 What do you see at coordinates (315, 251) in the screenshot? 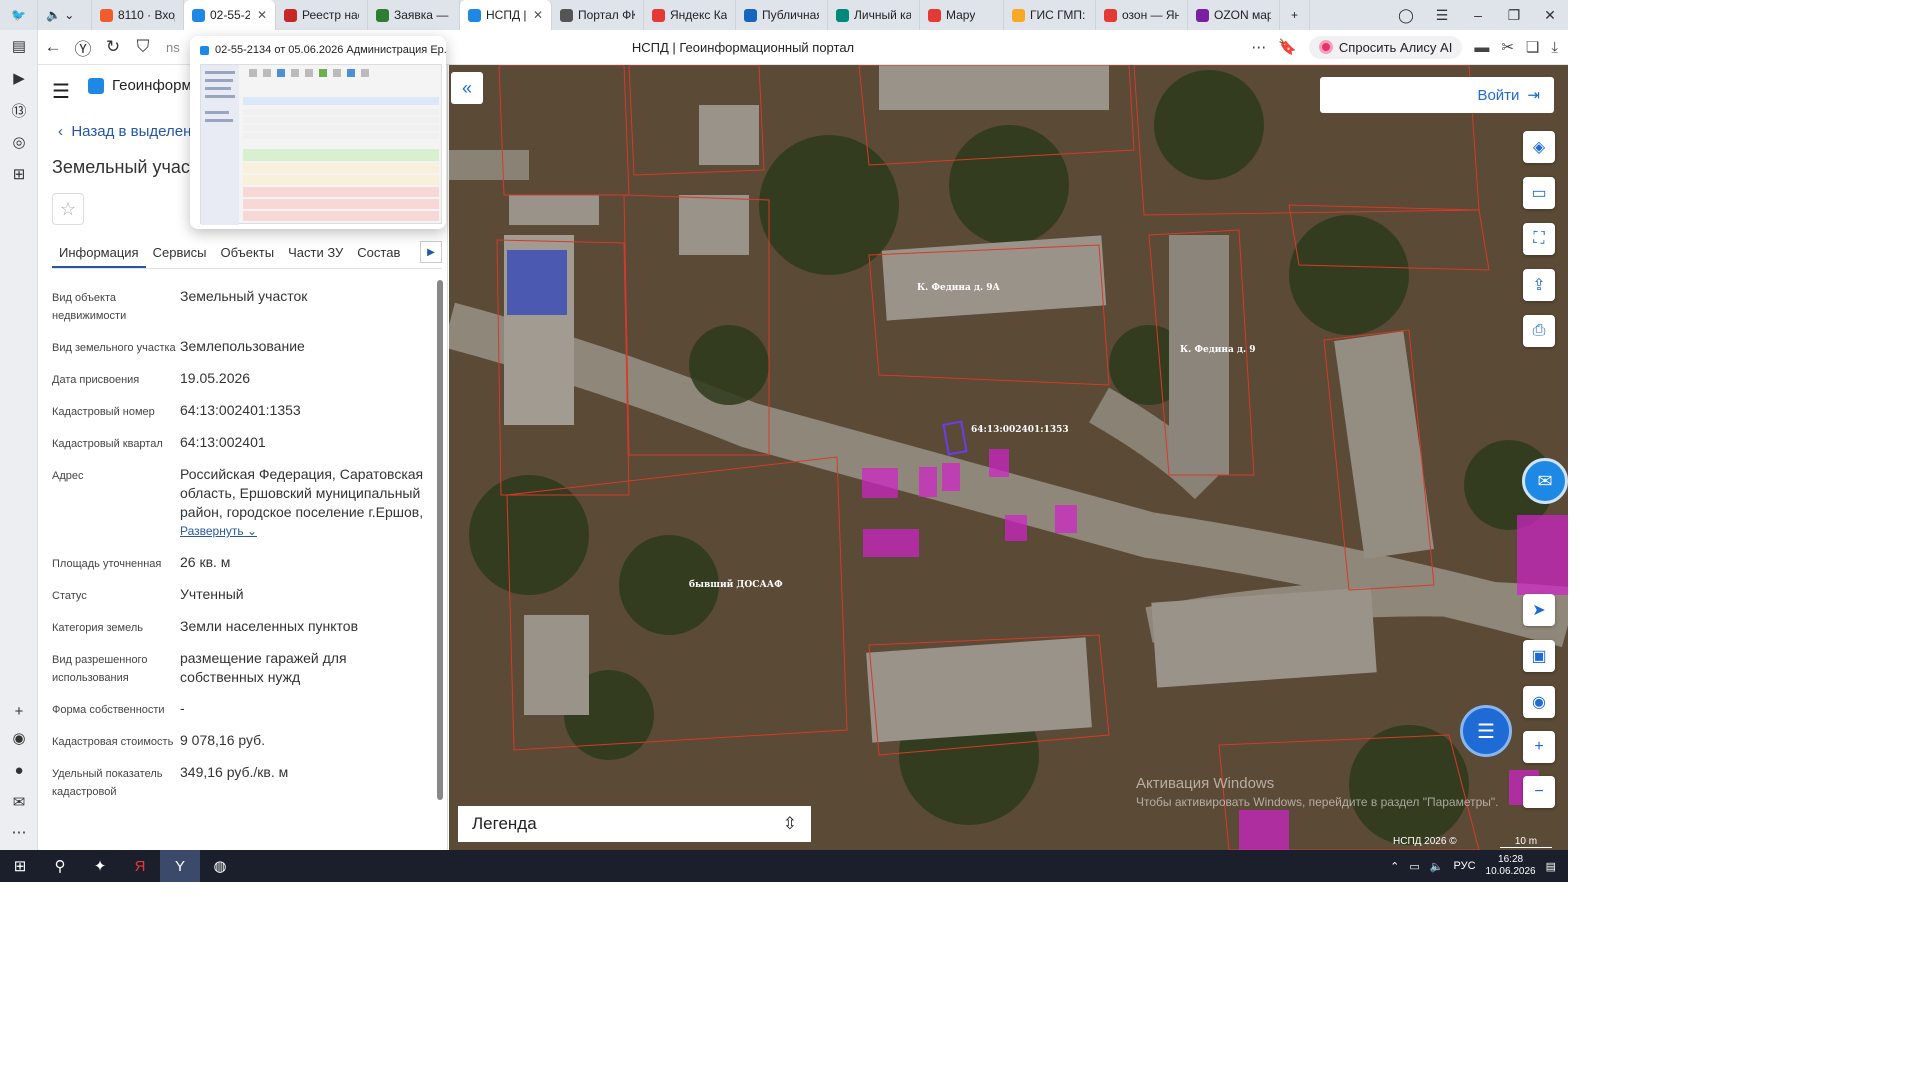
I see `tab-parts: Части ЗУ` at bounding box center [315, 251].